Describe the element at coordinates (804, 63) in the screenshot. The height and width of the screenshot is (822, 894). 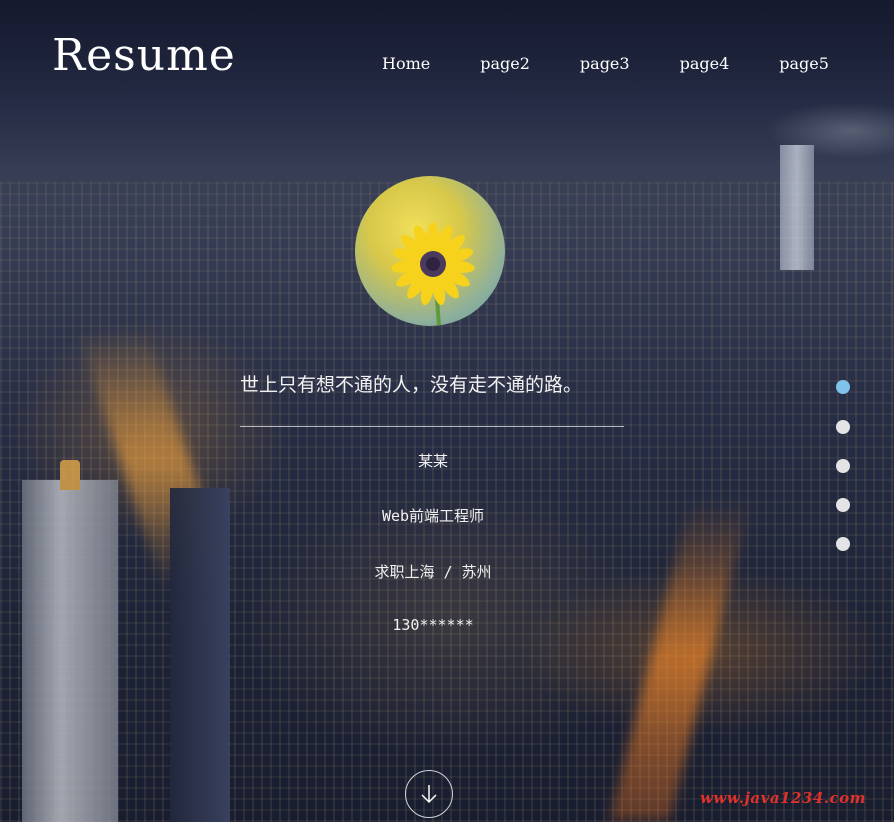
I see `nav-item-page5: page5` at that location.